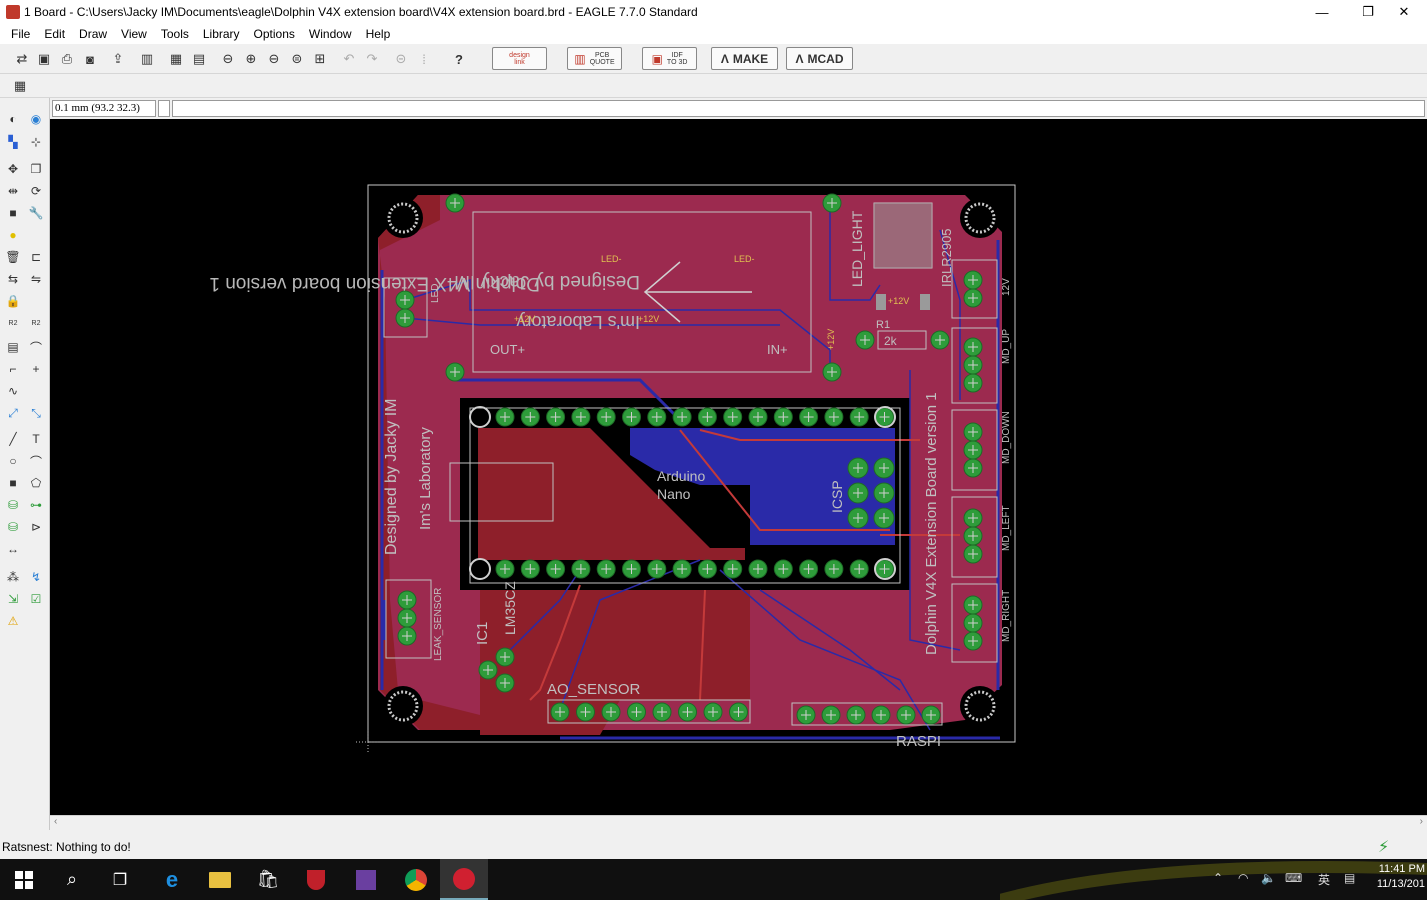 The height and width of the screenshot is (900, 1427). I want to click on wire-icon: ╱, so click(13, 439).